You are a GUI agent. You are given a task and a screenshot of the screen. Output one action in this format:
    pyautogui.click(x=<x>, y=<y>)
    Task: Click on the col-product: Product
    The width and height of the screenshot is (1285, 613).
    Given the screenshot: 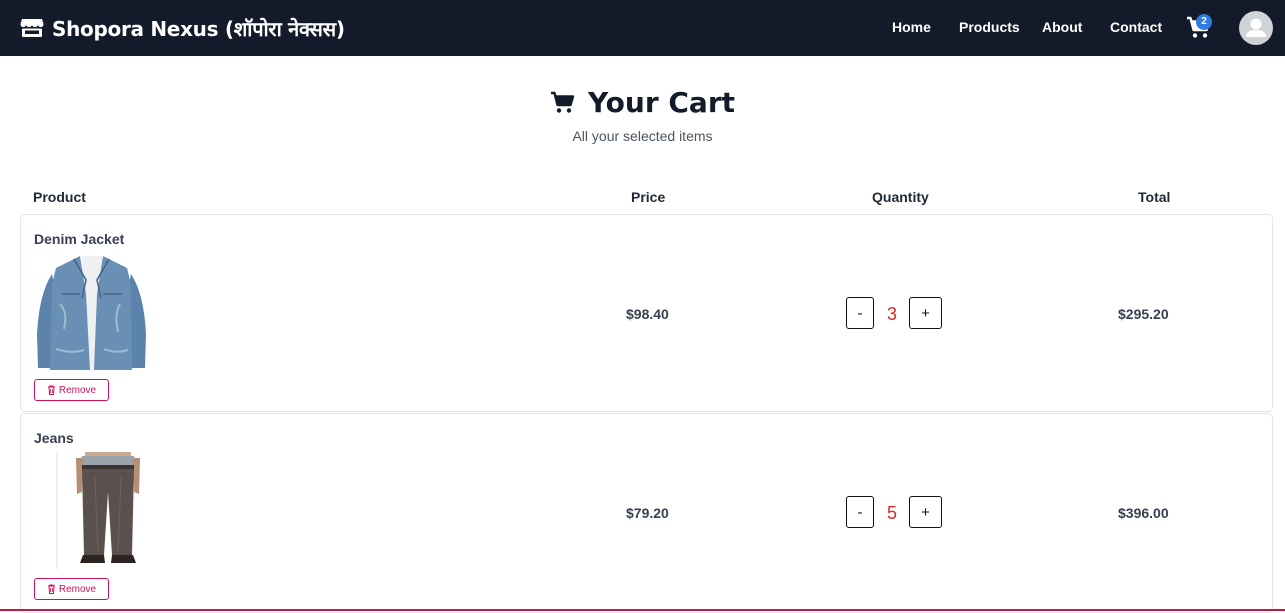 What is the action you would take?
    pyautogui.click(x=59, y=197)
    